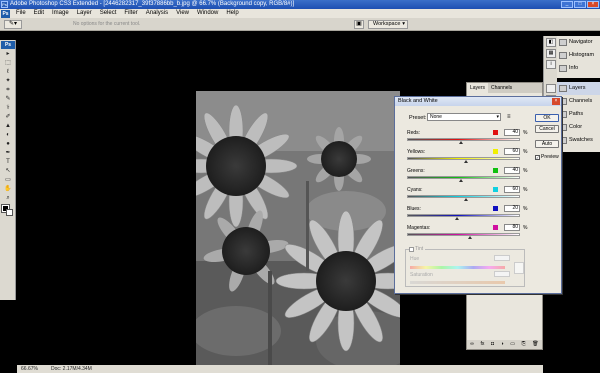 The height and width of the screenshot is (373, 600). I want to click on slider-magentas: Magentas: 80%, so click(469, 232).